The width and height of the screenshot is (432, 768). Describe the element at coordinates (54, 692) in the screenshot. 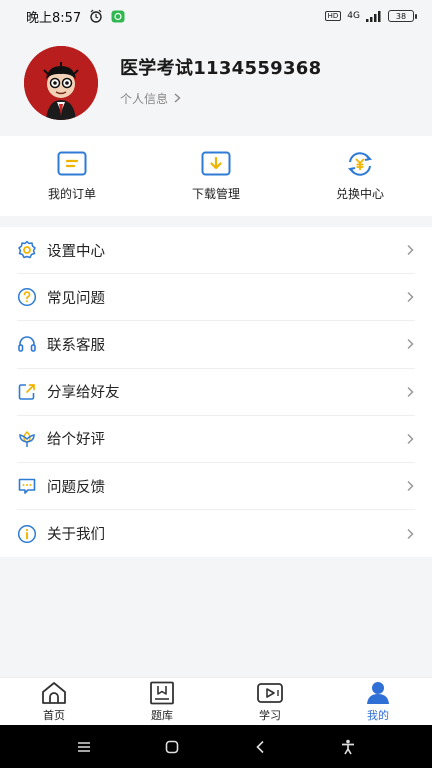

I see `home-icon` at that location.